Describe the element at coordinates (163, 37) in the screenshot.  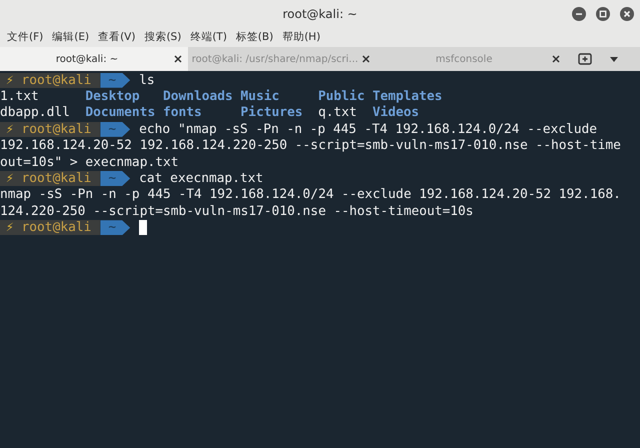
I see `menu-item: 搜索(S)` at that location.